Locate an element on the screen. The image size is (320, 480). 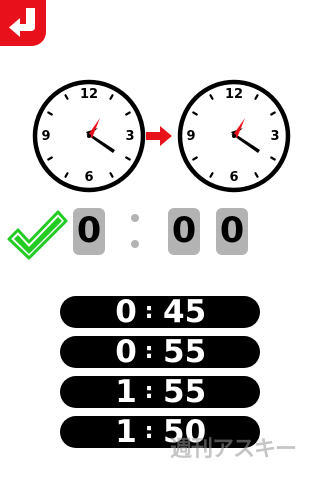
option-minutes: 45 is located at coordinates (185, 312).